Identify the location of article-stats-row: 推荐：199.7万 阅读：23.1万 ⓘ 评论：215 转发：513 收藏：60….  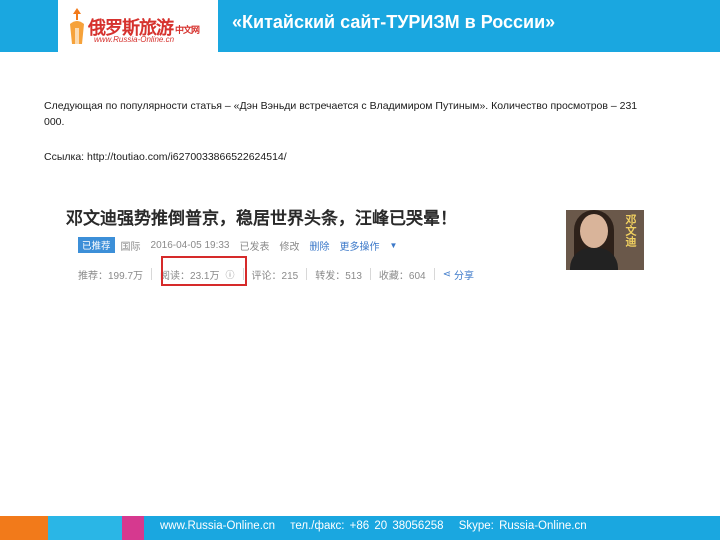
(276, 274).